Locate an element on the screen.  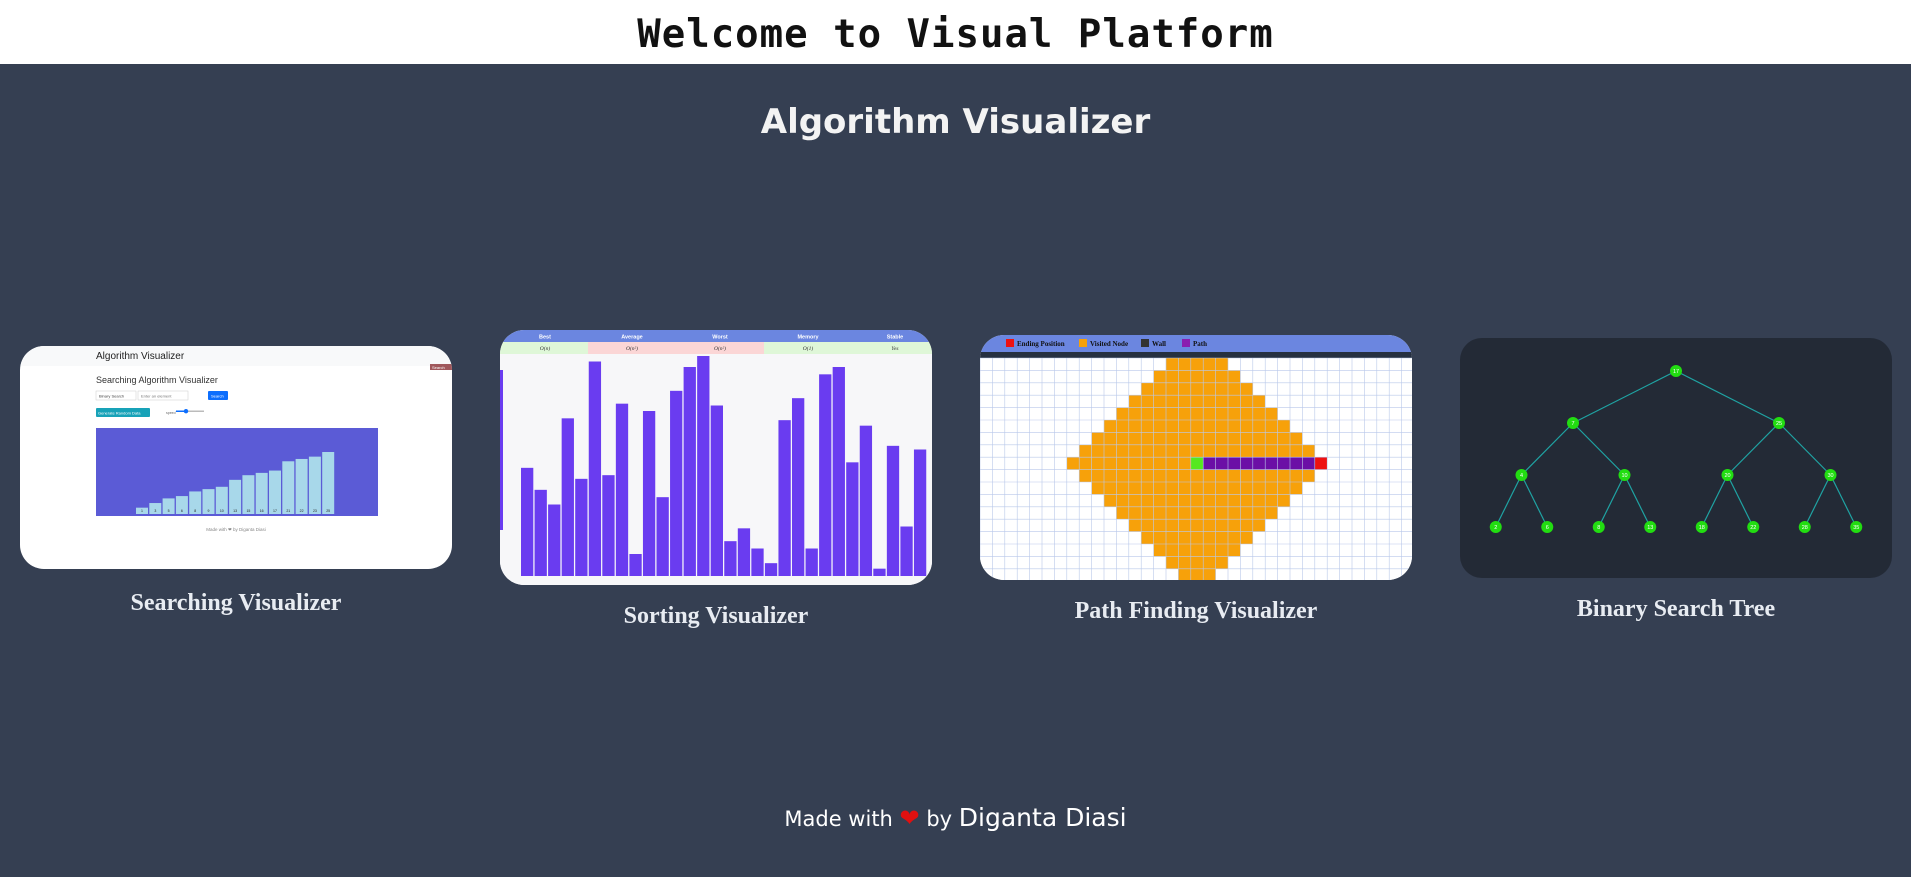
preview-nav-button: Search is located at coordinates (438, 367).